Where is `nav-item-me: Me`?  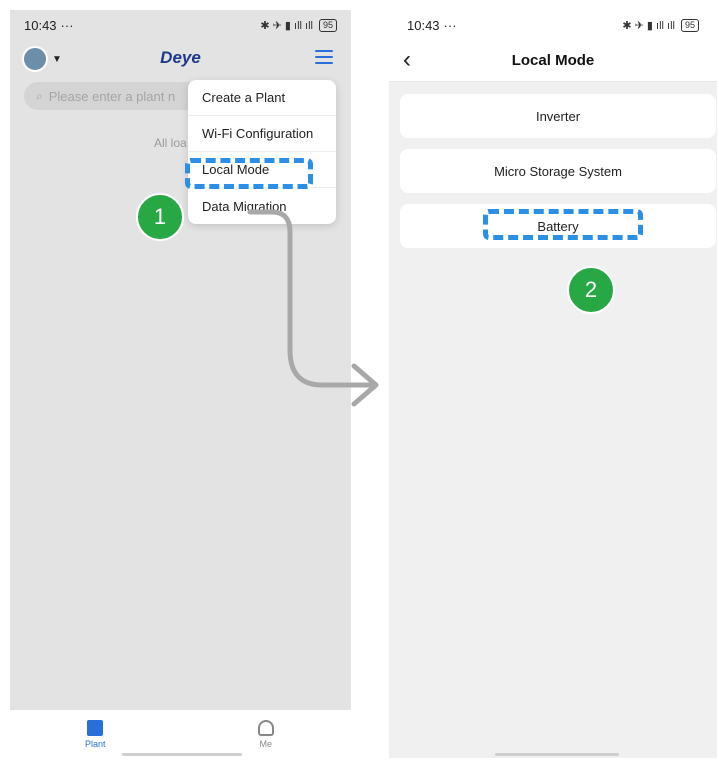
nav-item-me: Me is located at coordinates (266, 734).